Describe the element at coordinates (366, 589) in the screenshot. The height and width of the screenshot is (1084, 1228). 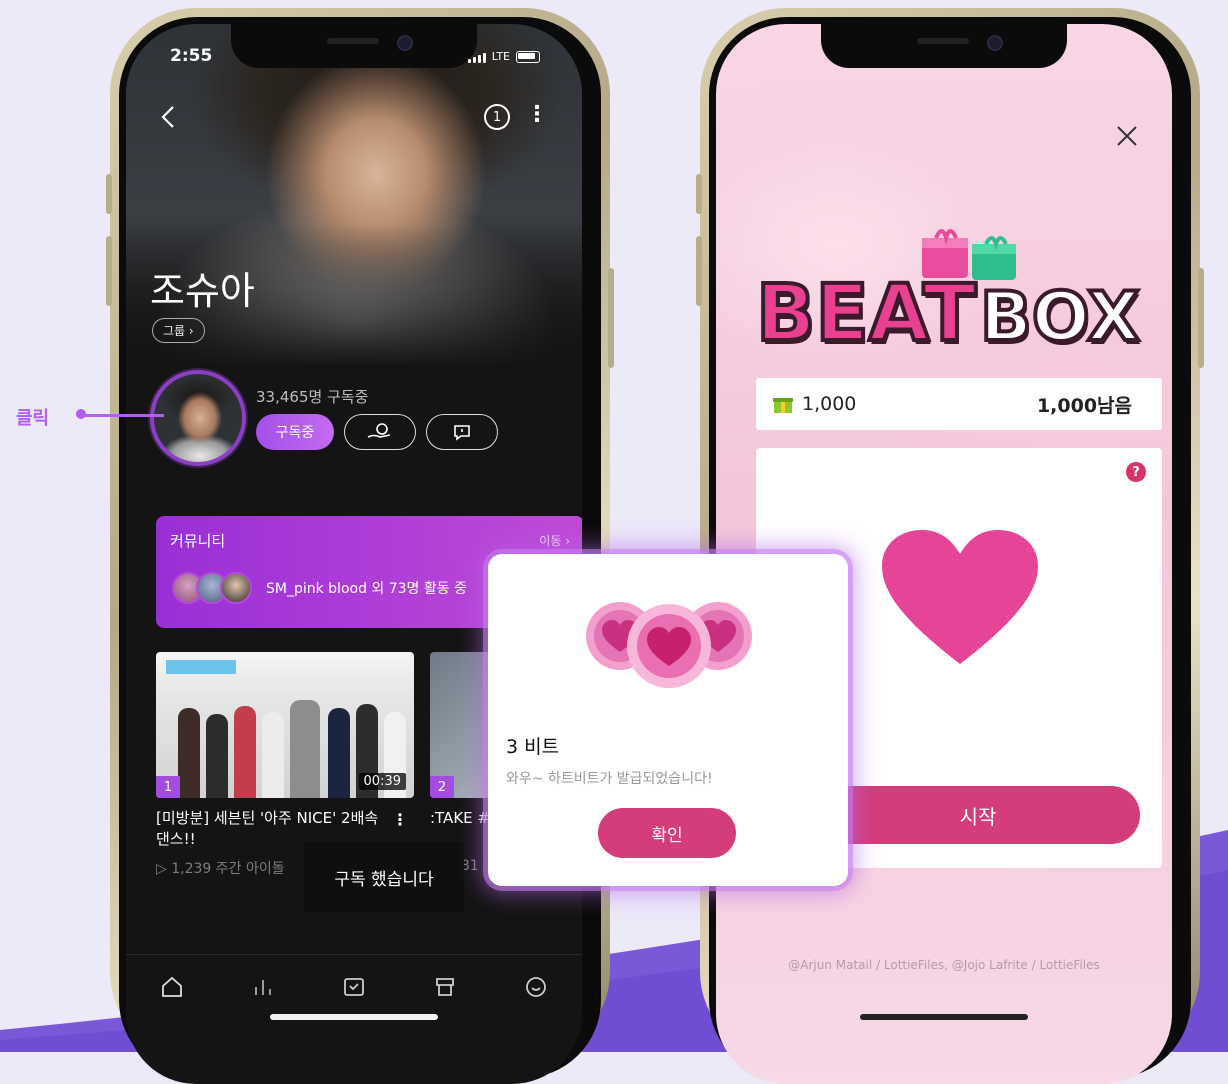
I see `community-activity-text: SM_pink blood 외 73명 활동 중` at that location.